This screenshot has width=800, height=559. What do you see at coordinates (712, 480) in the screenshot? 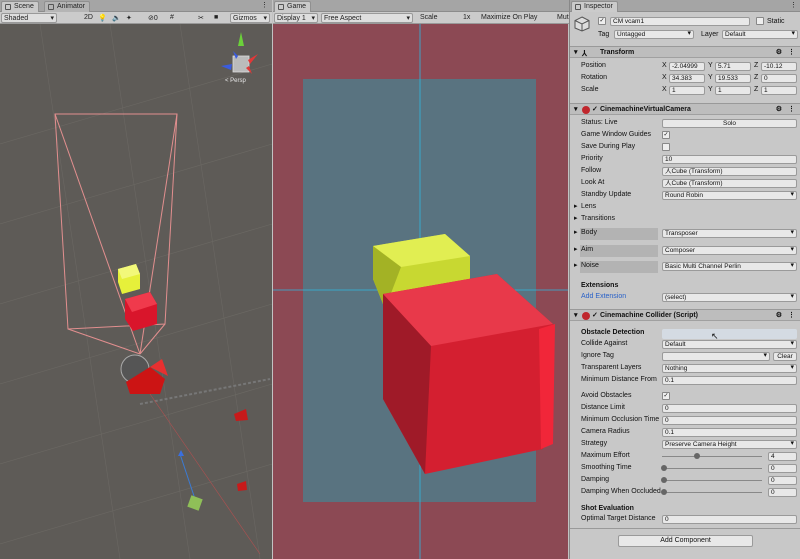
I see `damping-slider` at bounding box center [712, 480].